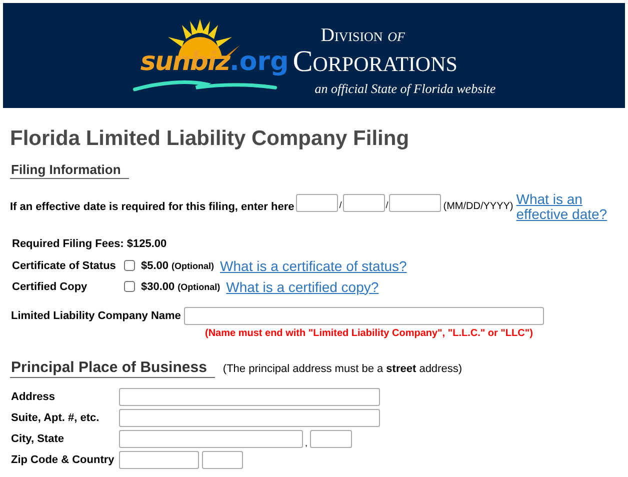 The image size is (628, 477). Describe the element at coordinates (90, 244) in the screenshot. I see `fees-text: Required Filing Fees: $125.00` at that location.